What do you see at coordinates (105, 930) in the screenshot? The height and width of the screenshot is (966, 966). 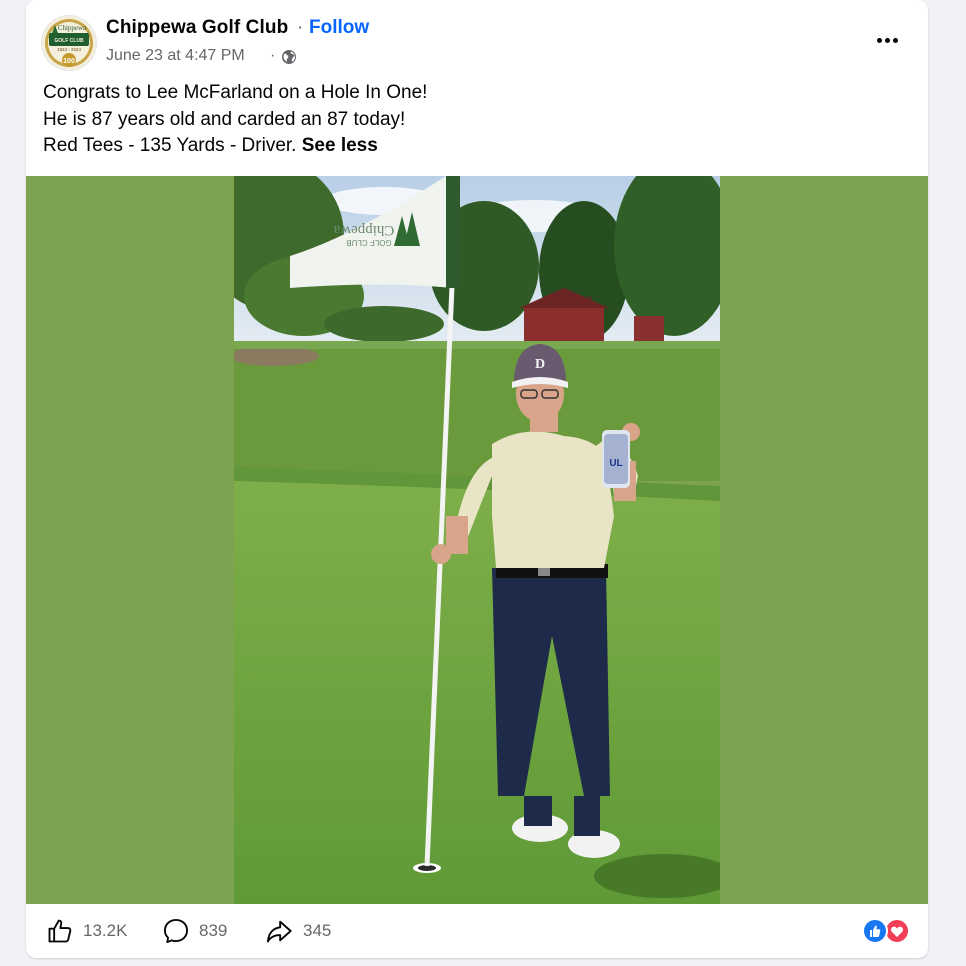 I see `like-count: 13.2K` at bounding box center [105, 930].